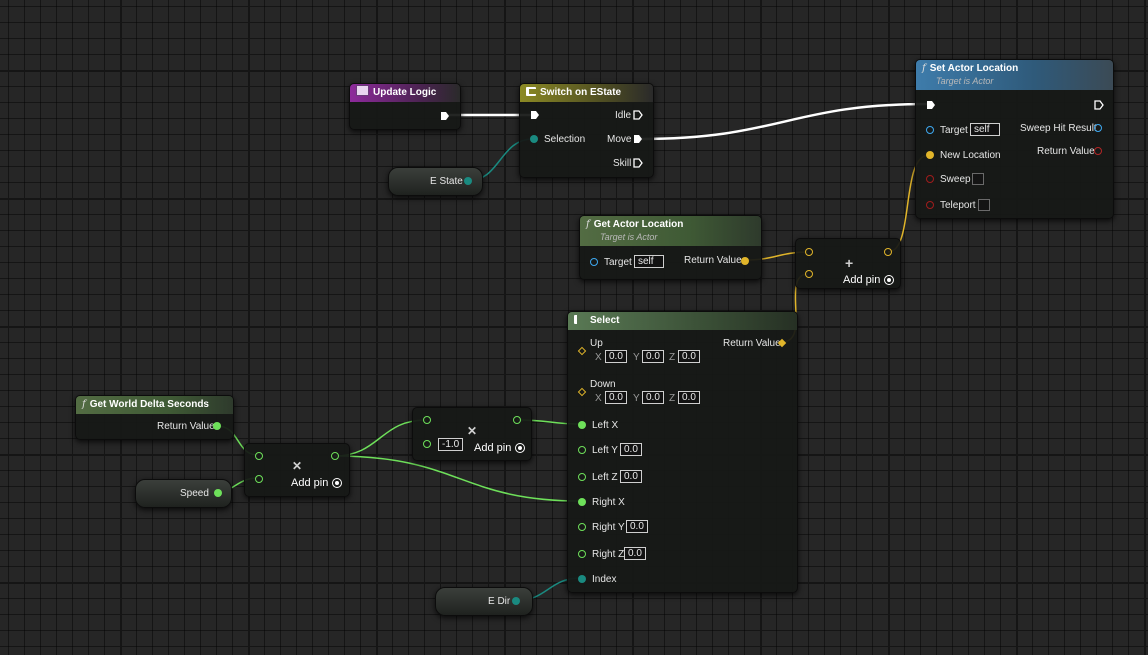 This screenshot has height=655, width=1148. I want to click on edir-variable-node: E Dir, so click(484, 601).